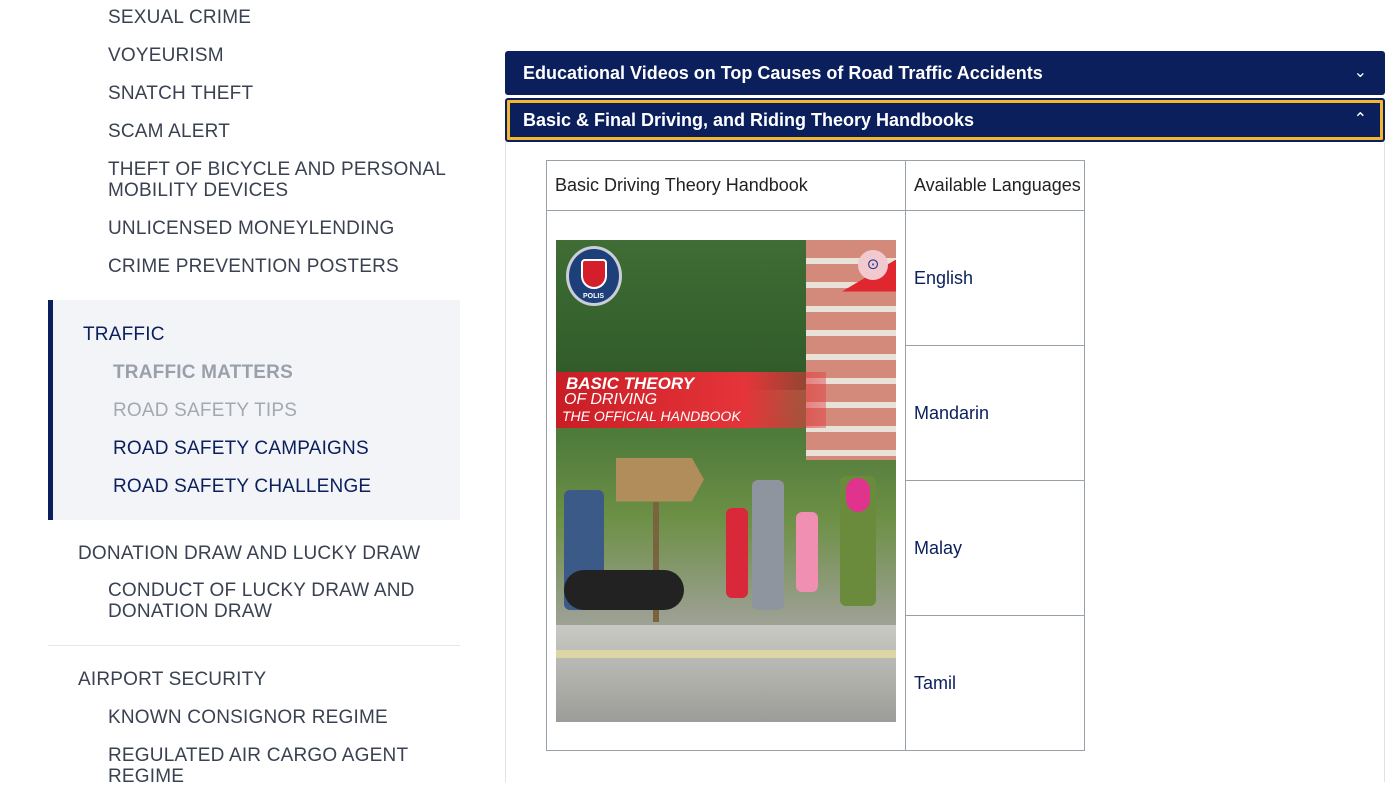  I want to click on language-link-tamil: Tamil, so click(995, 683).